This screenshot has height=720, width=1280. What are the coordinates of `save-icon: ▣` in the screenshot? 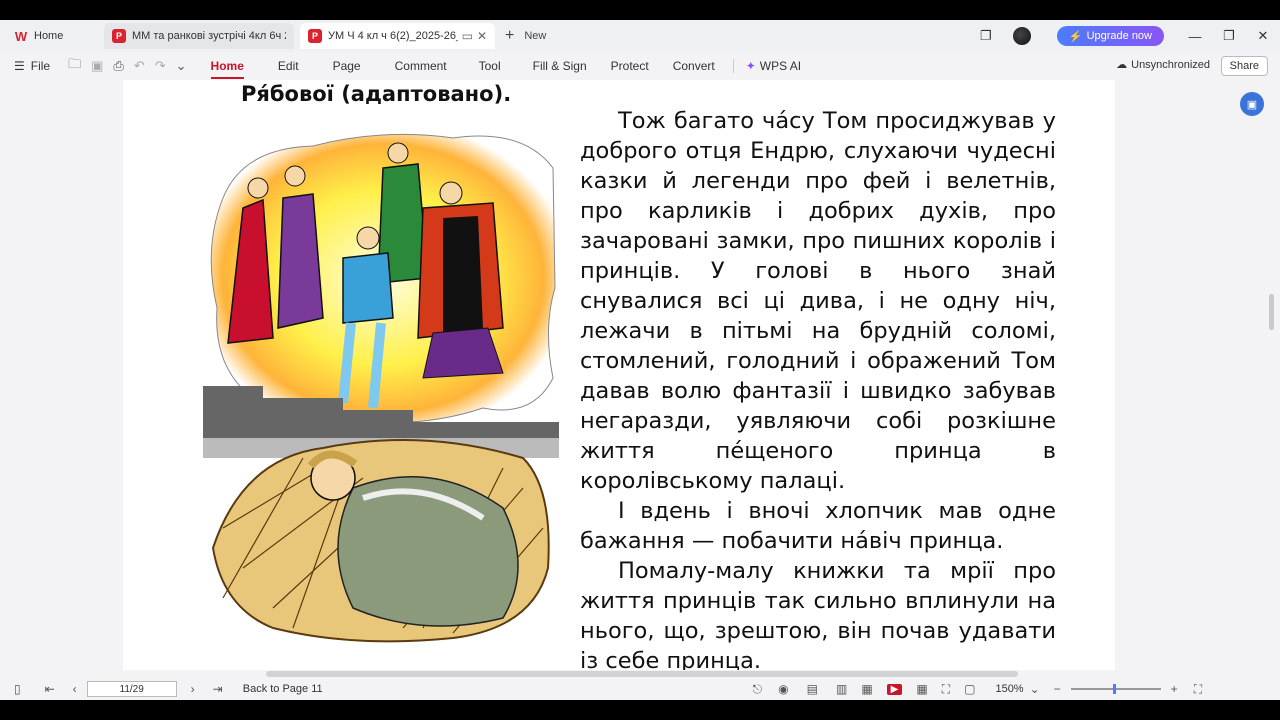 It's located at (97, 66).